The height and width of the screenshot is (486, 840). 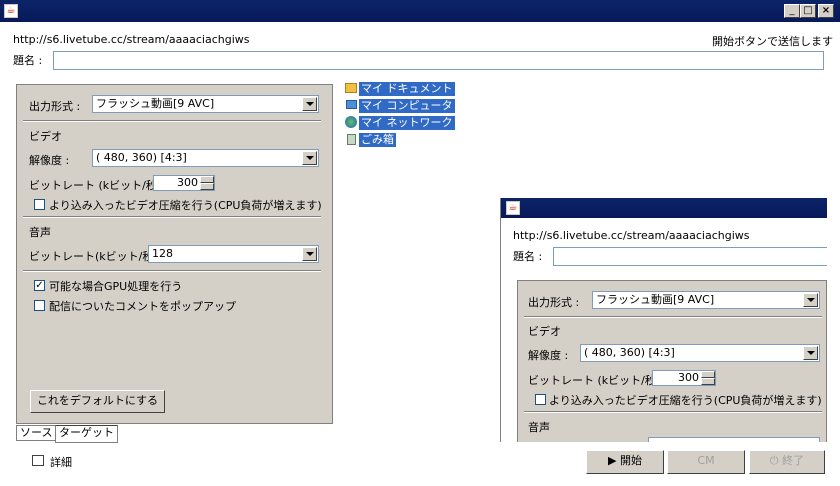 What do you see at coordinates (808, 11) in the screenshot?
I see `maximize-button: □` at bounding box center [808, 11].